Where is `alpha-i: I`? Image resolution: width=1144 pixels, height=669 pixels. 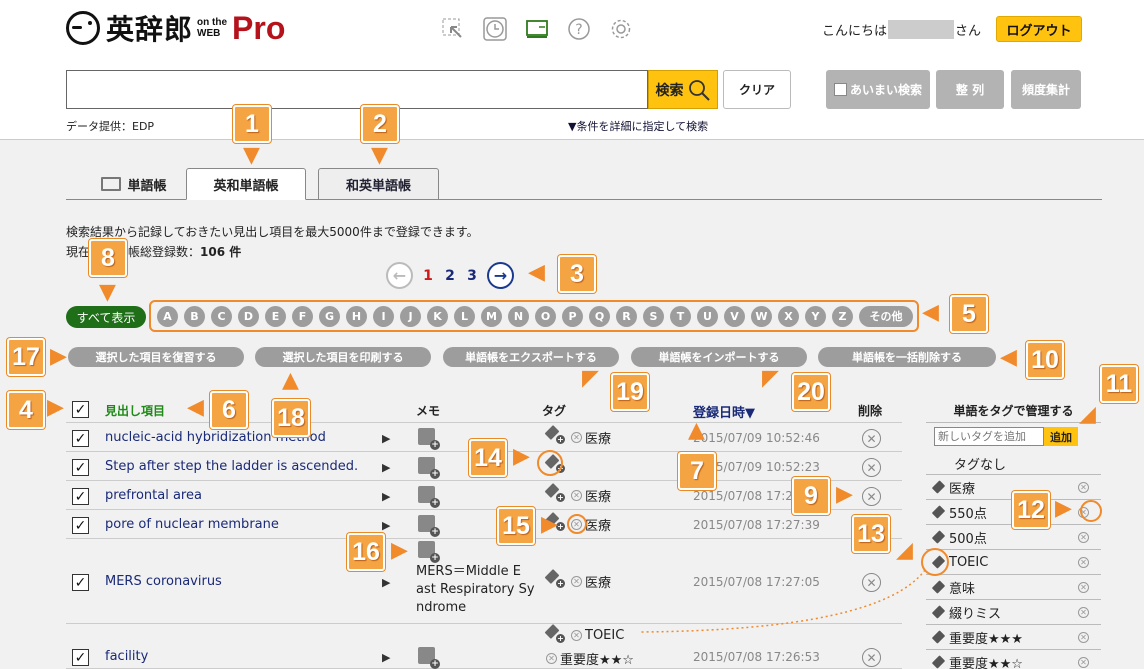 alpha-i: I is located at coordinates (383, 316).